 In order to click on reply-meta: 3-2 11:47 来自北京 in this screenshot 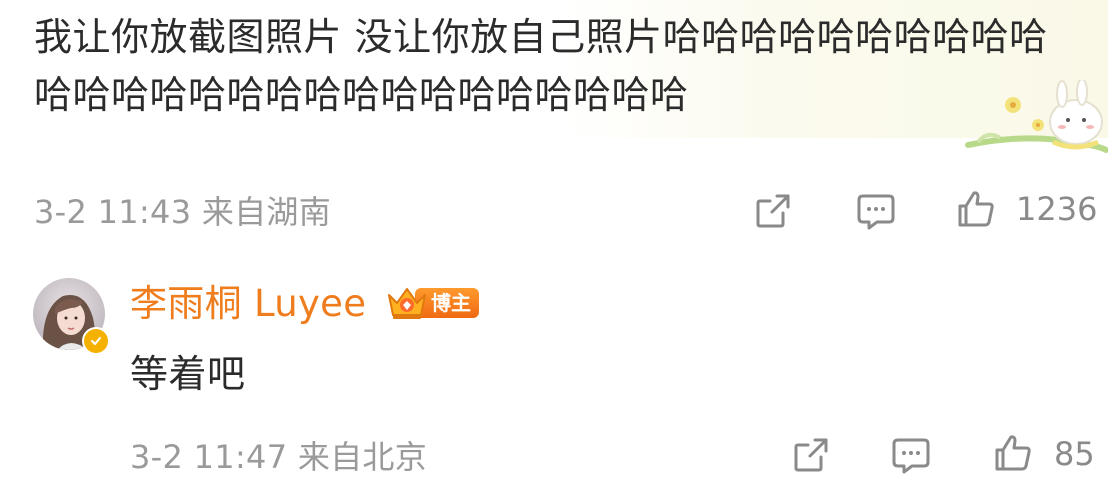, I will do `click(279, 455)`.